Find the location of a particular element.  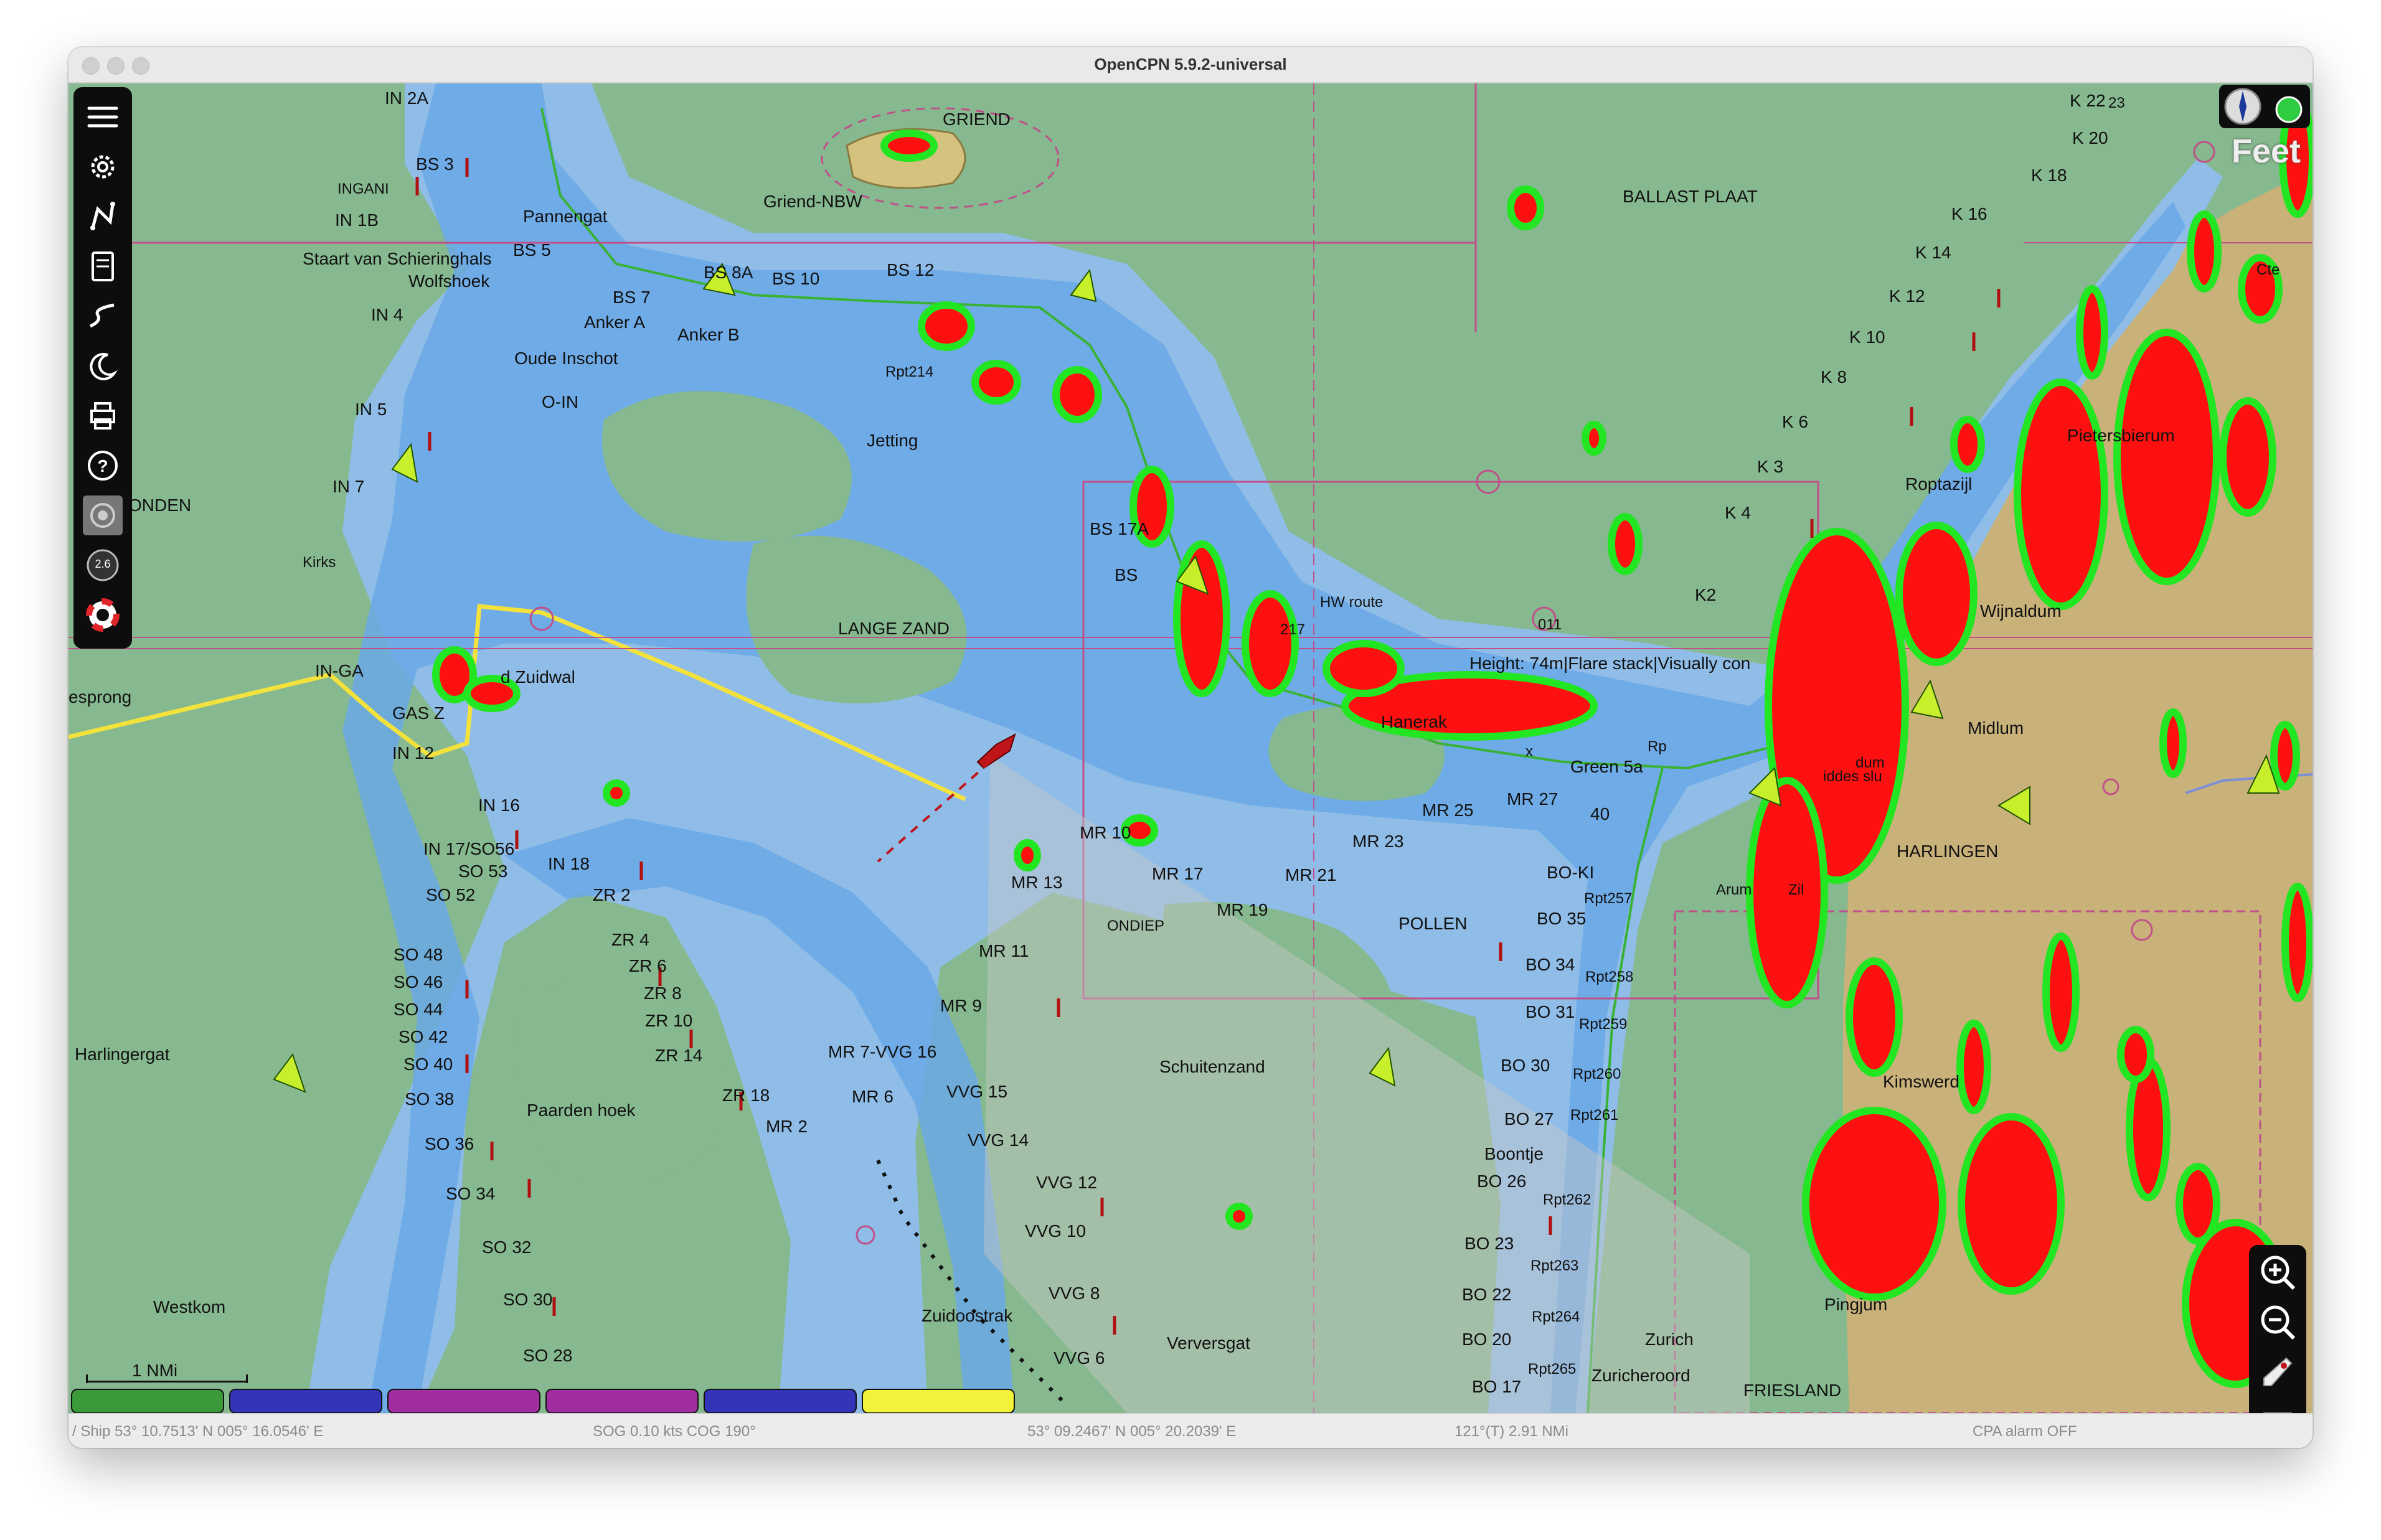

buoy-label: BO 23 is located at coordinates (1489, 1243).